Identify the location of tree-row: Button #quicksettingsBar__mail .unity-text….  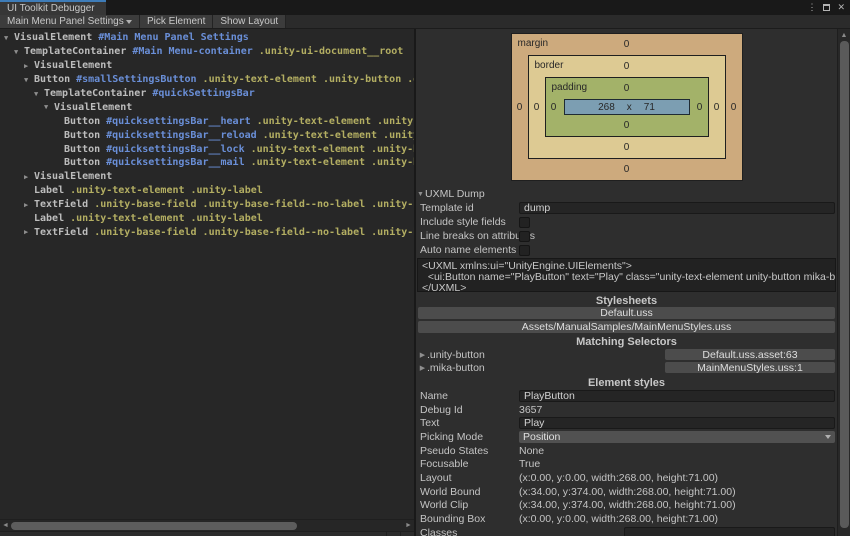
(207, 163).